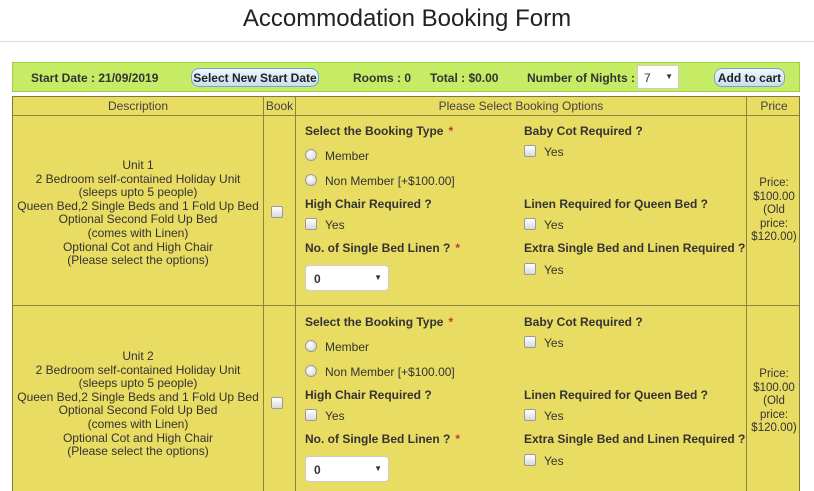 Image resolution: width=814 pixels, height=491 pixels. What do you see at coordinates (255, 77) in the screenshot?
I see `select-new-start-date-button: Select New Start Date` at bounding box center [255, 77].